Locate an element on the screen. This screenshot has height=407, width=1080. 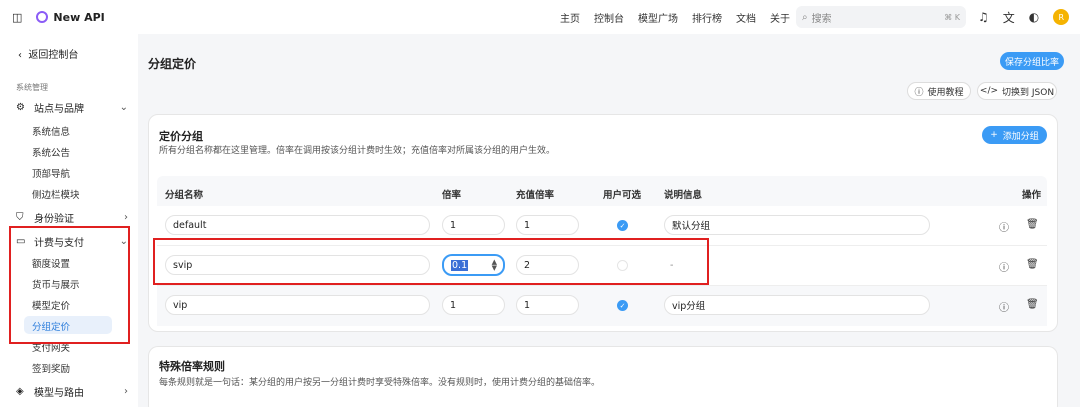
sidebar-item-top-nav: 顶部导航 is located at coordinates (51, 173).